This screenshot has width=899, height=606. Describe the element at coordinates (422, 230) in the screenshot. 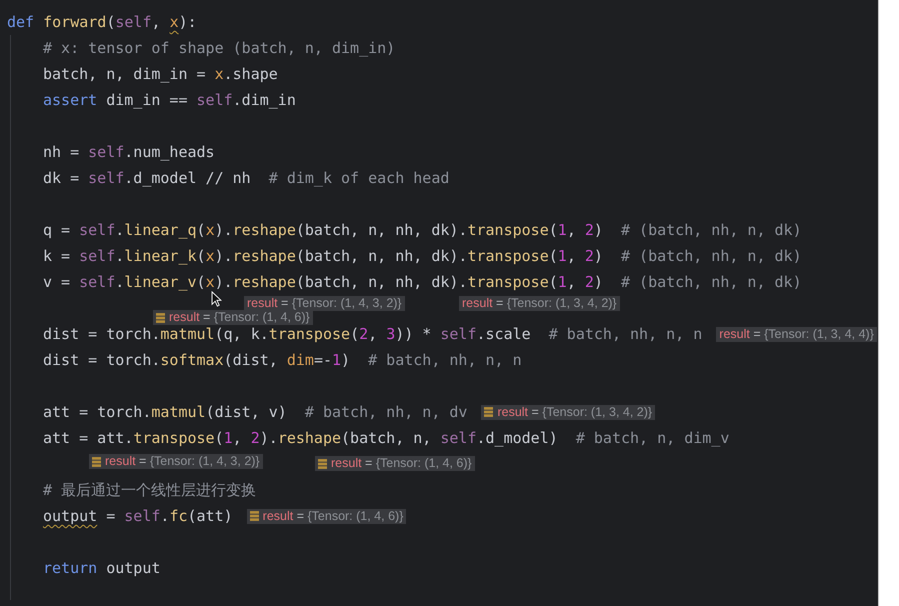

I see `code-line: q = self.linear_q(x).reshape(batch, n, nh, dk).transpose(1, 2) # (batch, nh, n, dk)` at that location.